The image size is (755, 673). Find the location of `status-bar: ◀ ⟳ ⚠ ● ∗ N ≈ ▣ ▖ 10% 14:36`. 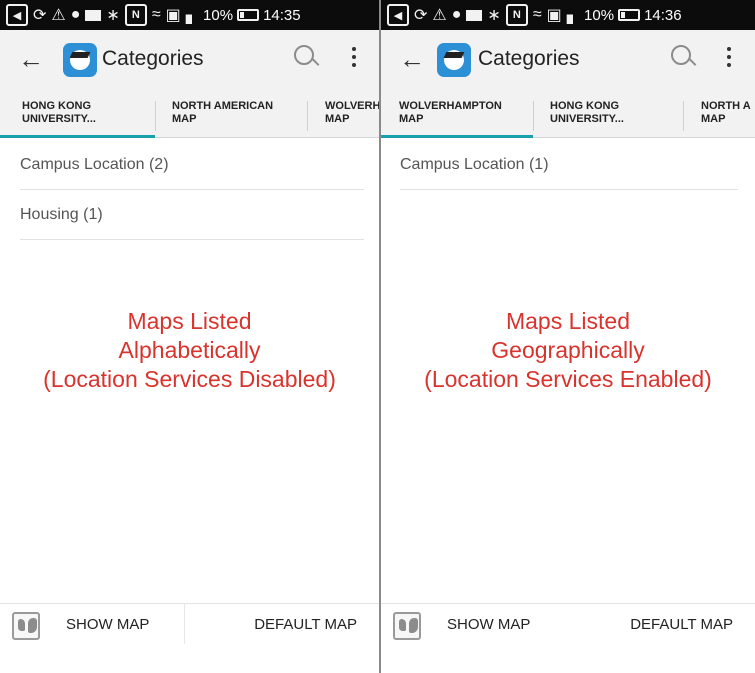

status-bar: ◀ ⟳ ⚠ ● ∗ N ≈ ▣ ▖ 10% 14:36 is located at coordinates (568, 15).